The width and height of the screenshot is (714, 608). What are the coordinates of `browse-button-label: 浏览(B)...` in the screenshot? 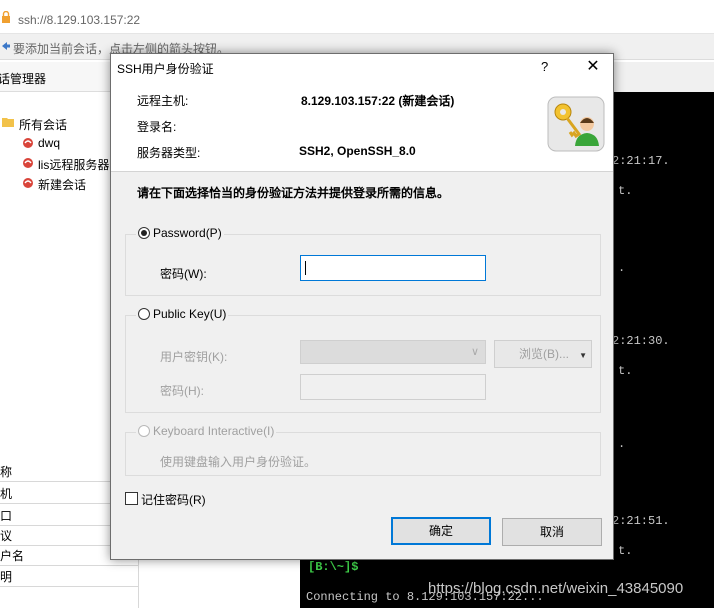 It's located at (544, 354).